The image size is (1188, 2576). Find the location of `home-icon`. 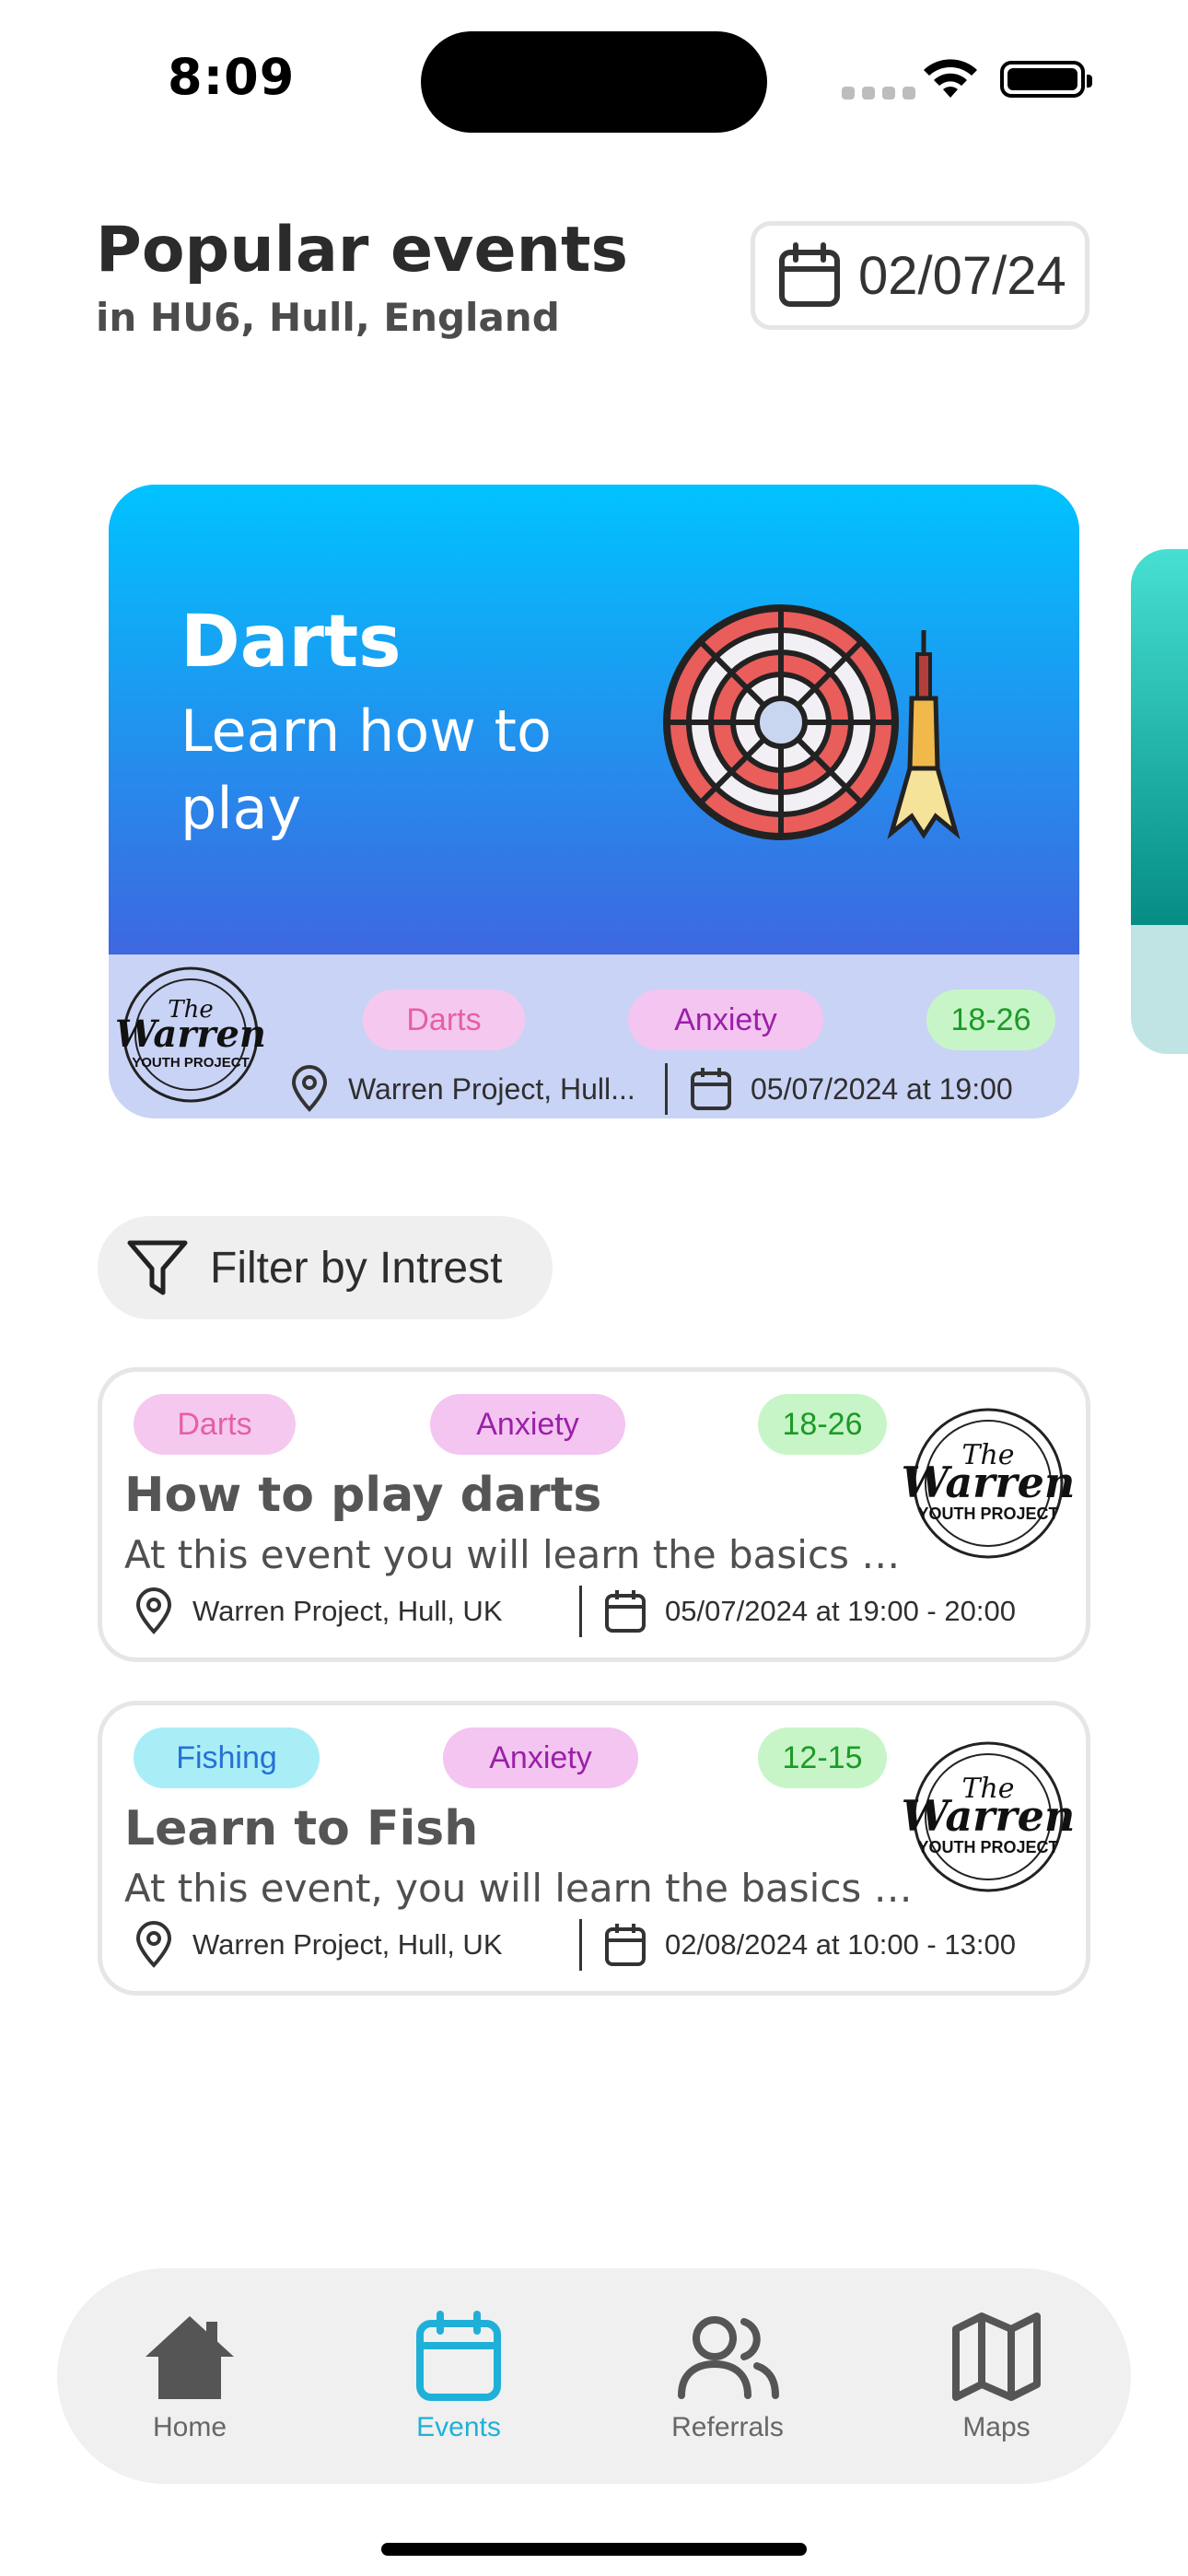

home-icon is located at coordinates (190, 2357).